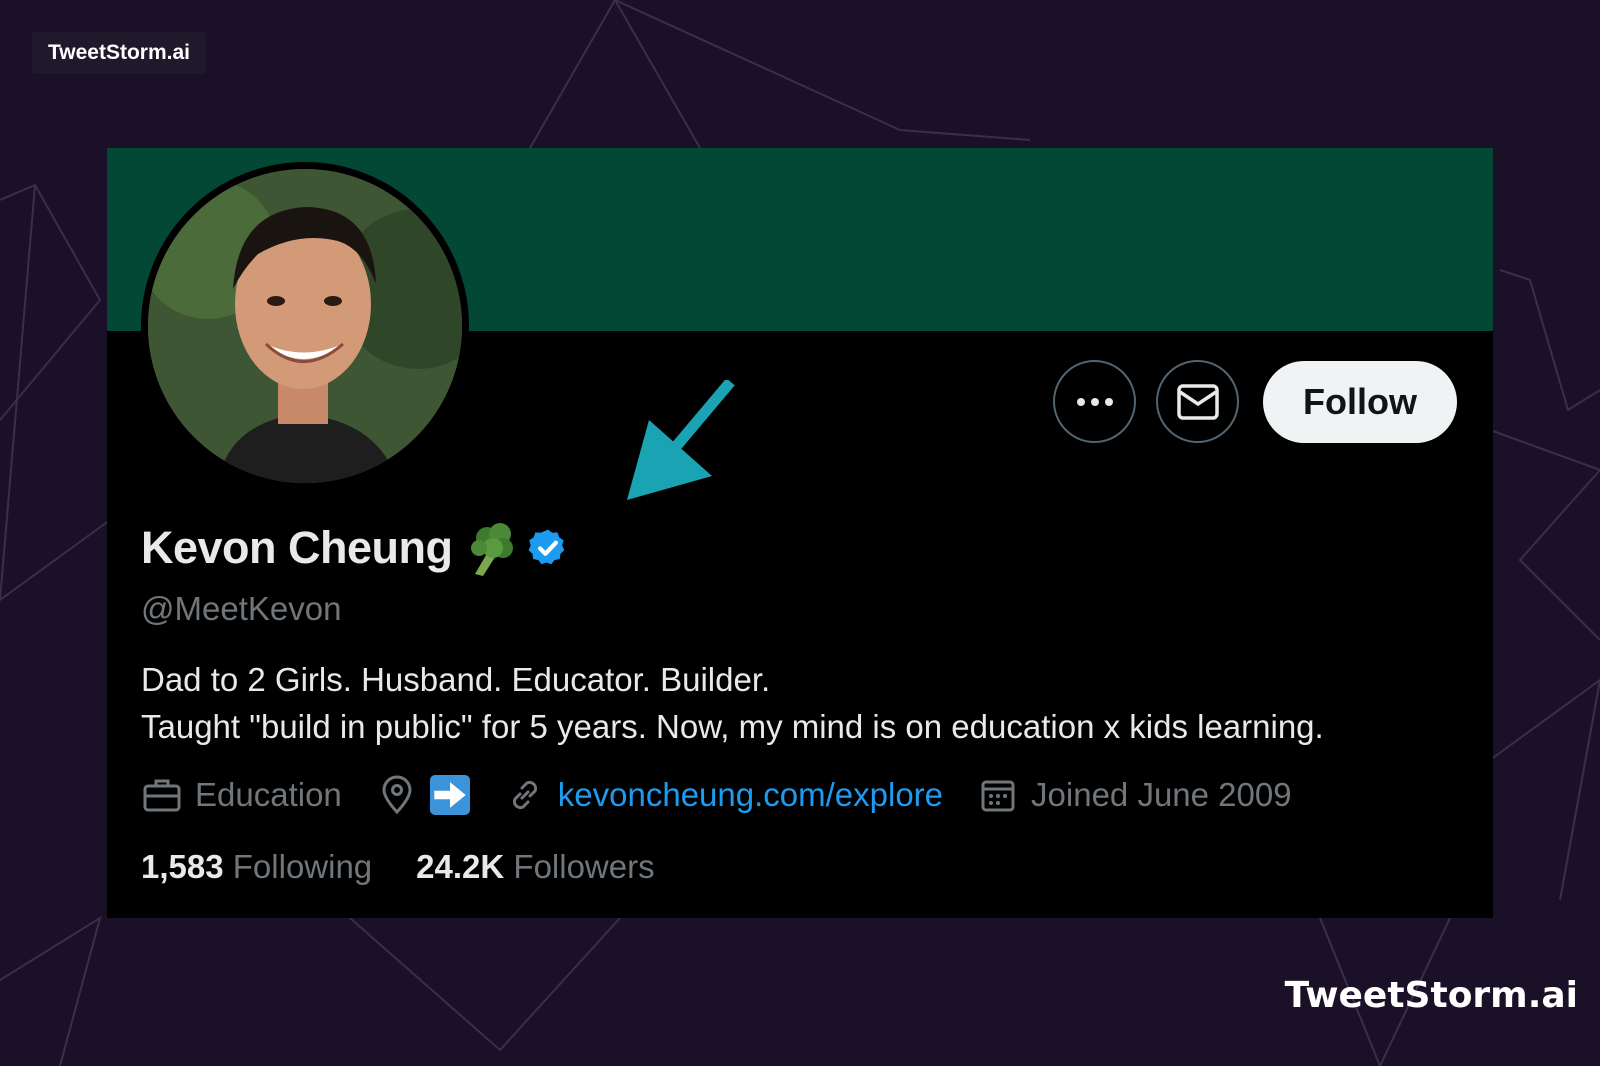  What do you see at coordinates (1360, 401) in the screenshot?
I see `follow-button: Follow` at bounding box center [1360, 401].